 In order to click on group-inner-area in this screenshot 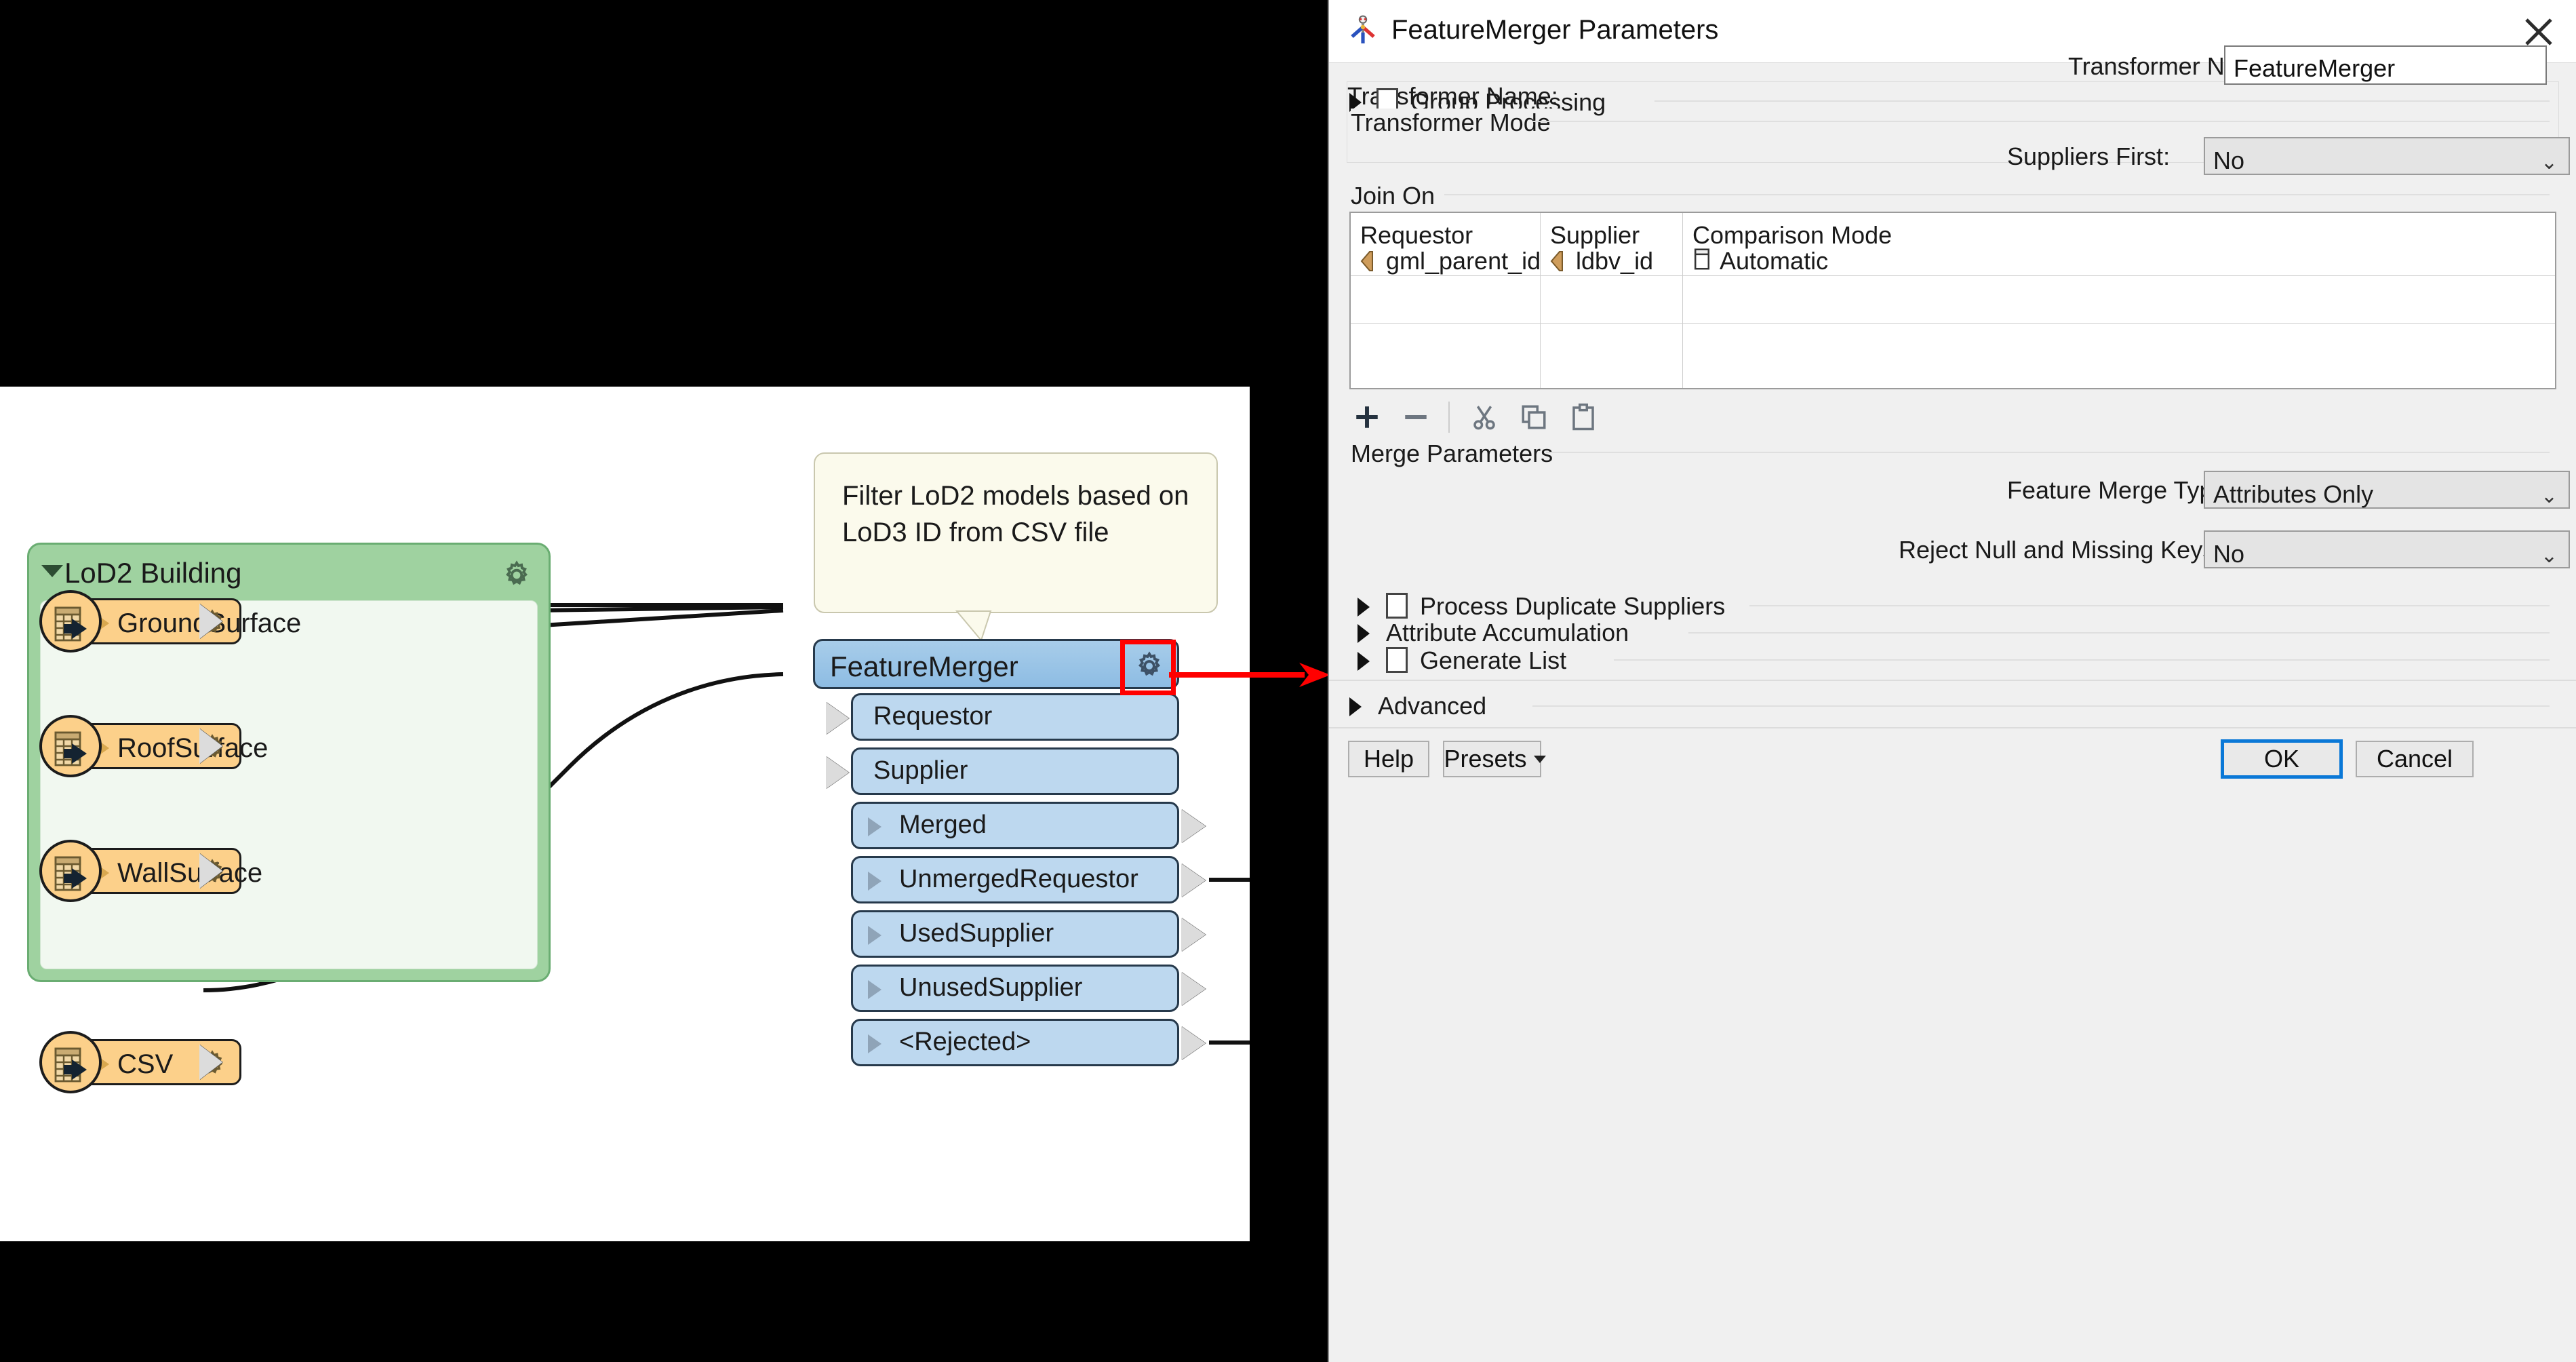, I will do `click(289, 784)`.